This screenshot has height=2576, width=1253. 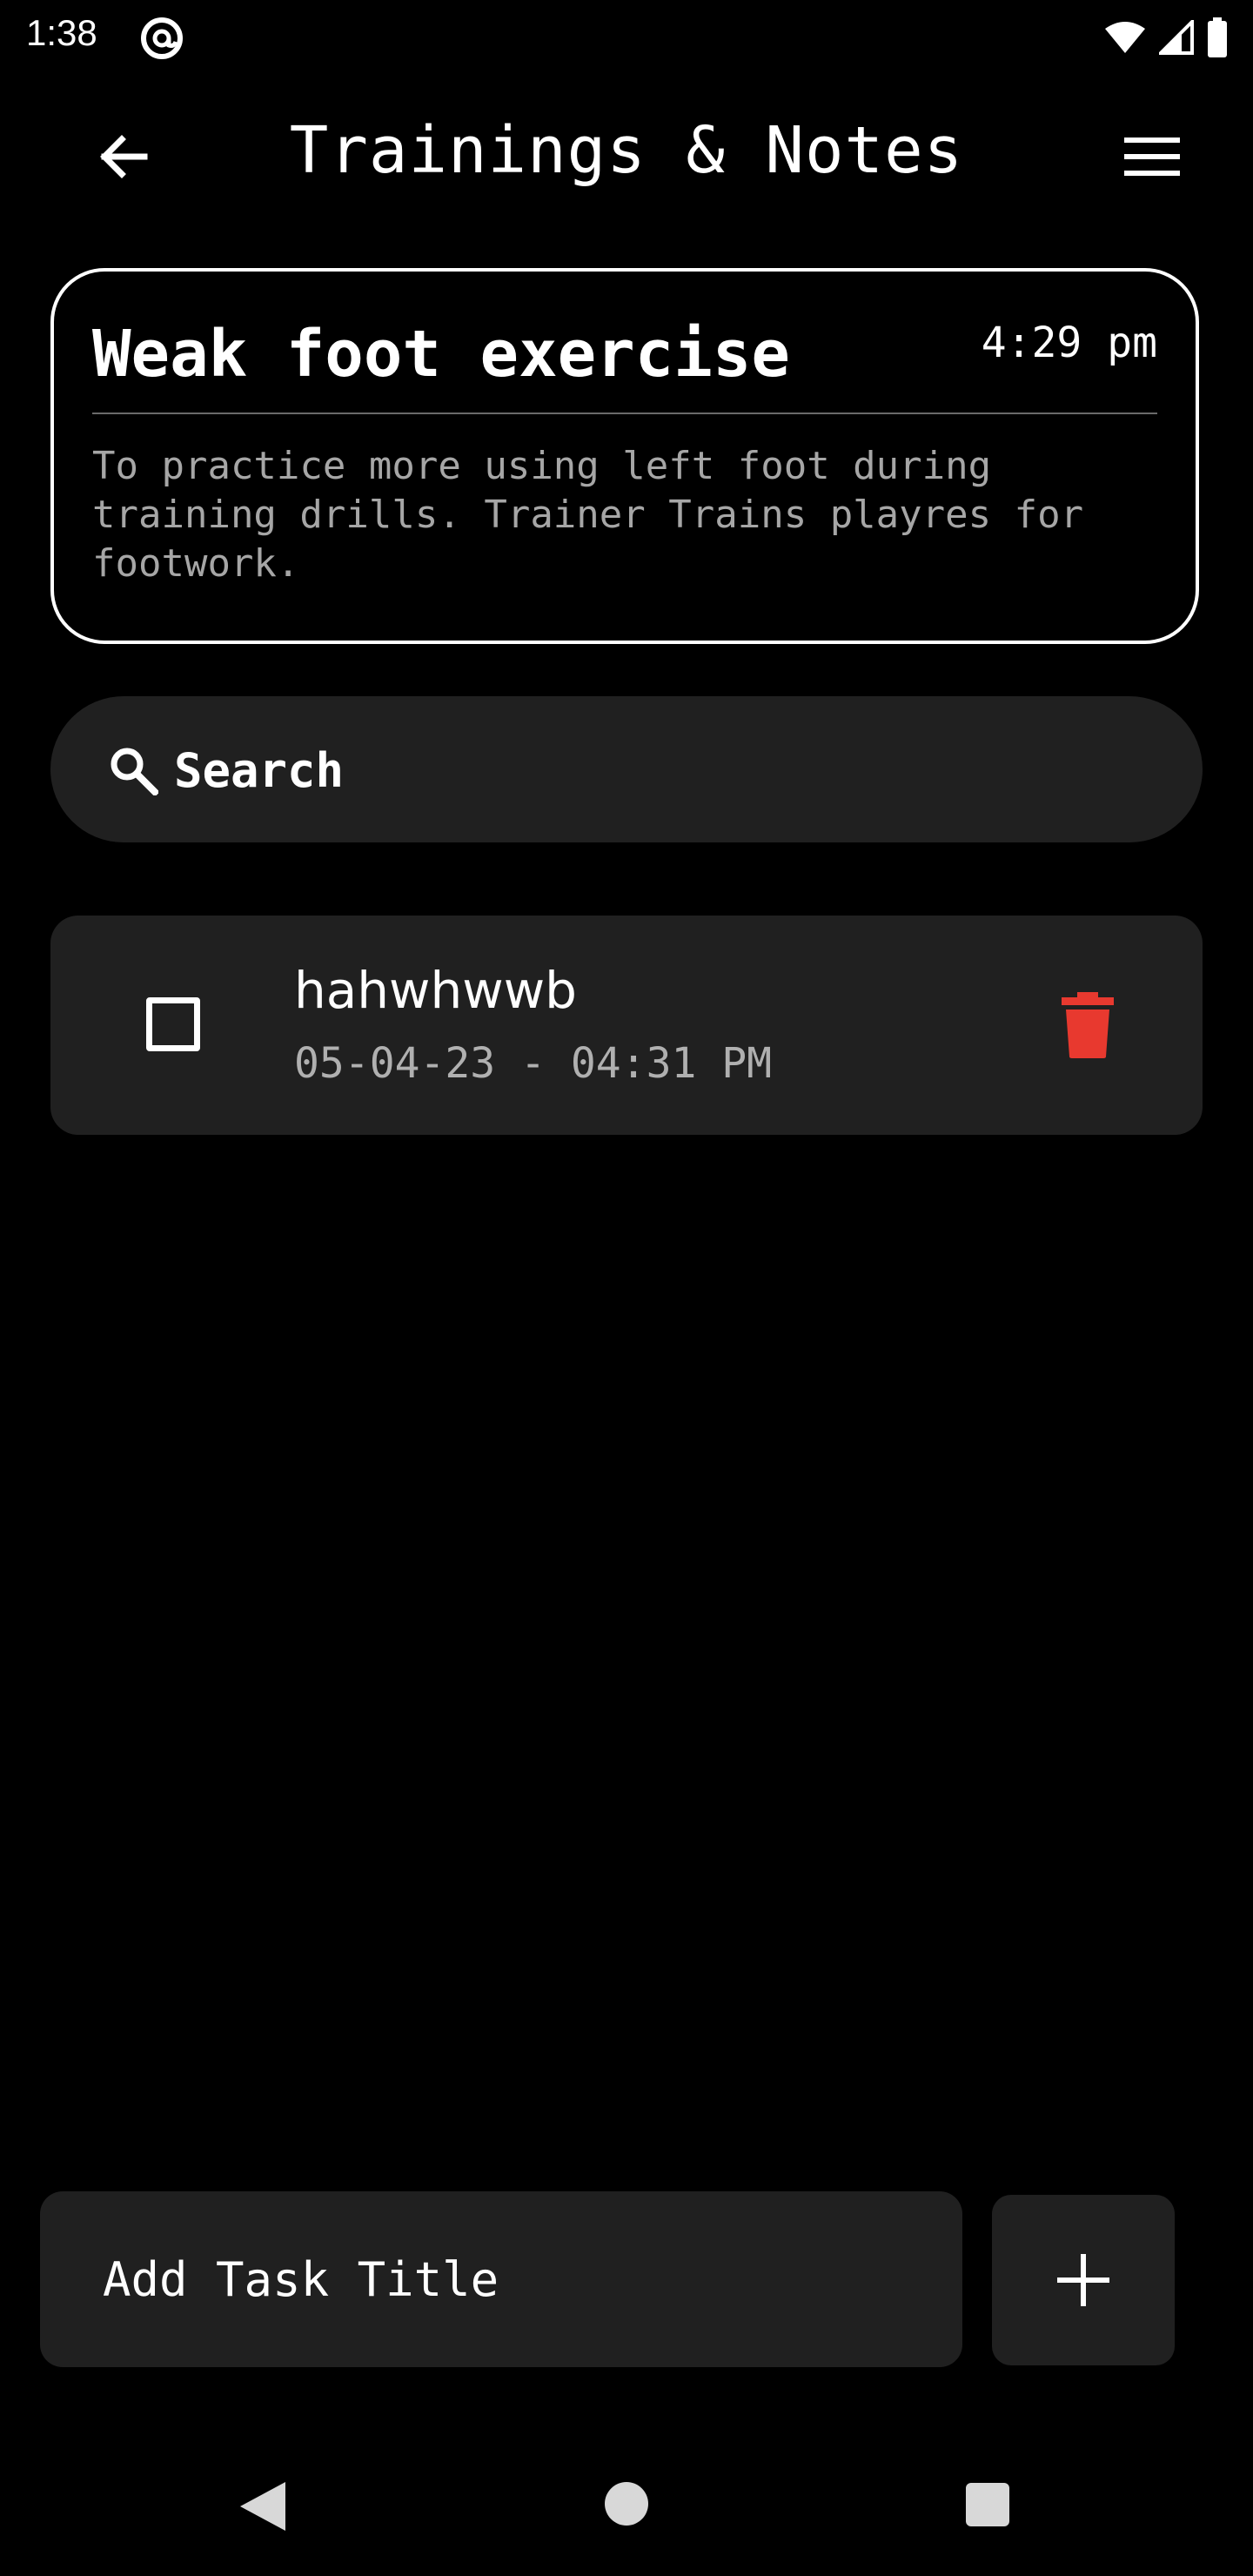 I want to click on add-task-button, so click(x=1083, y=2280).